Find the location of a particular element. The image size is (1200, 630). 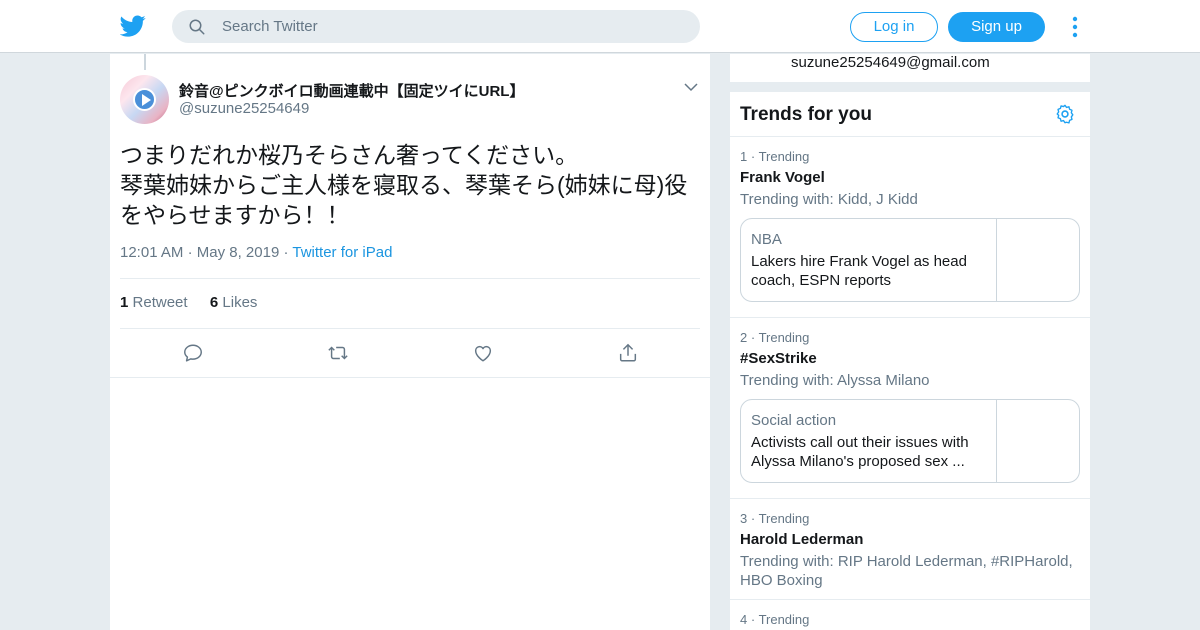

gear-icon is located at coordinates (1065, 114).